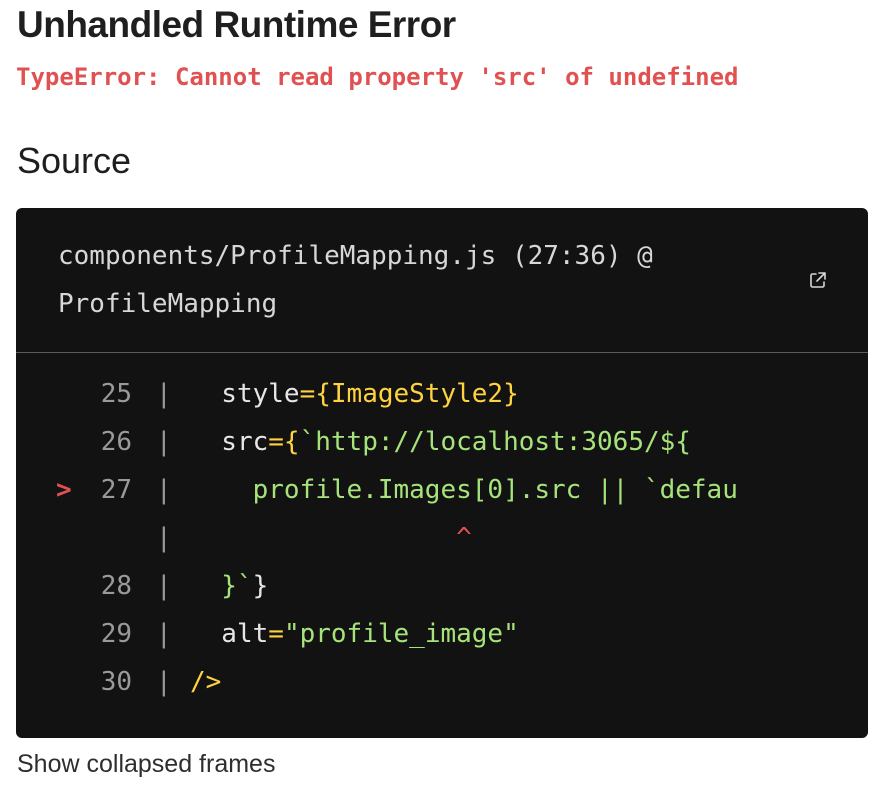 The width and height of the screenshot is (884, 802). Describe the element at coordinates (442, 682) in the screenshot. I see `code-line: 30 | />` at that location.